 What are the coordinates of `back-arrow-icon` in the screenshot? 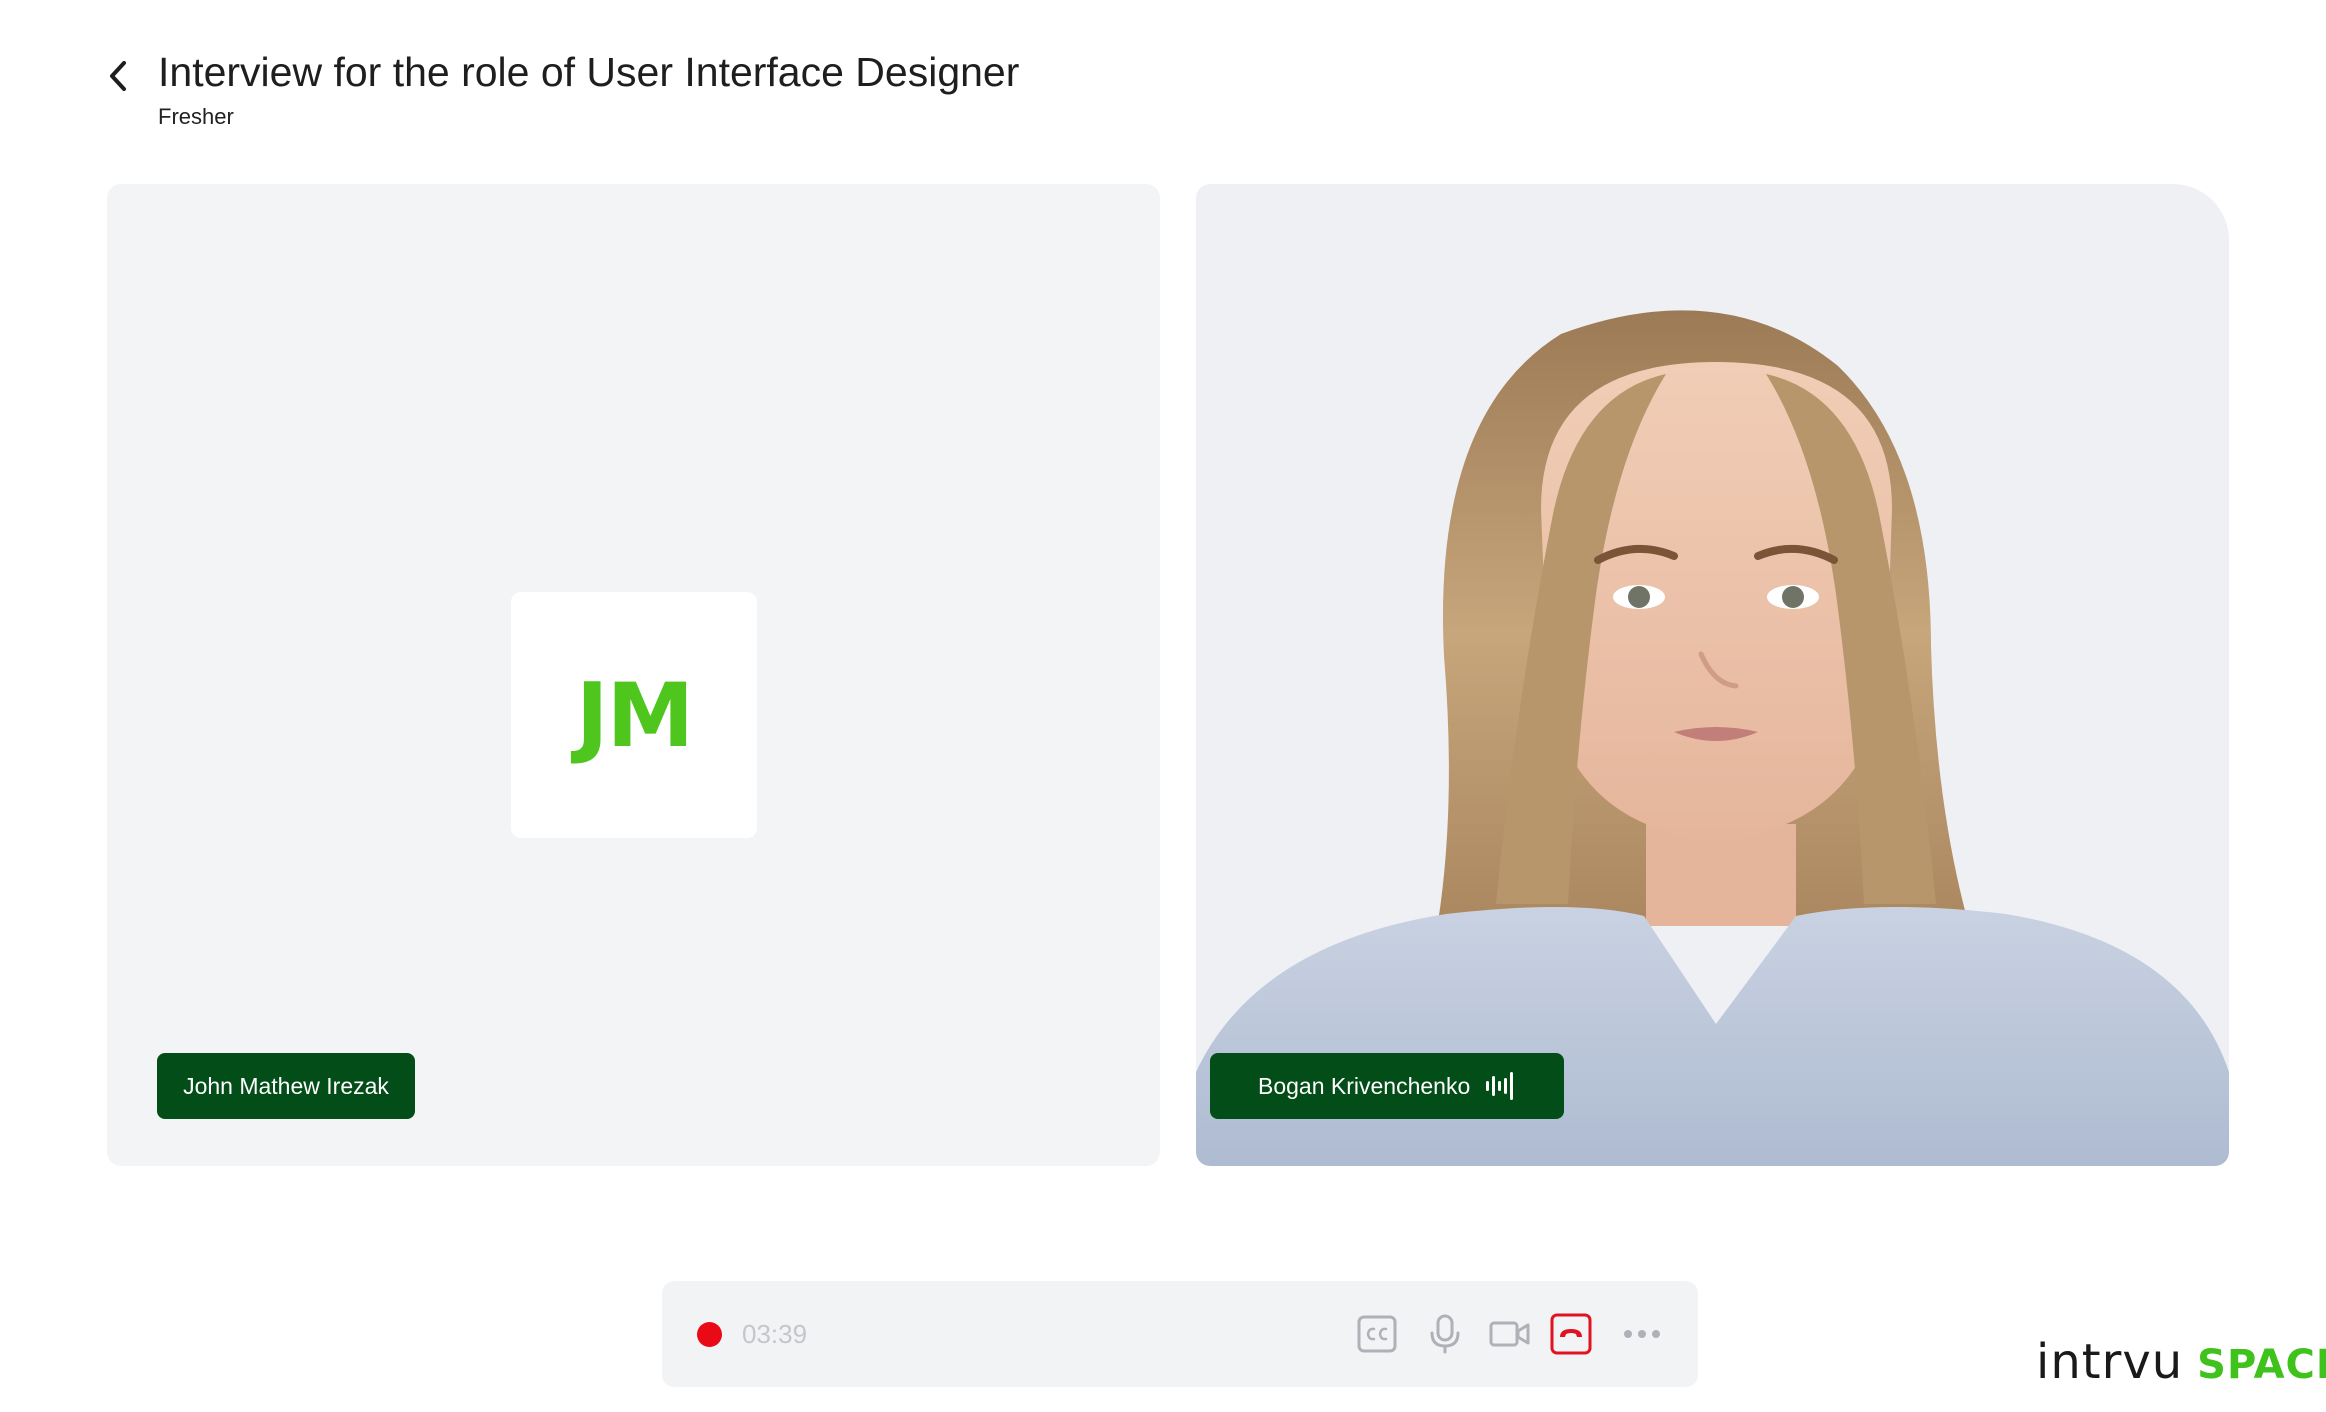 It's located at (118, 76).